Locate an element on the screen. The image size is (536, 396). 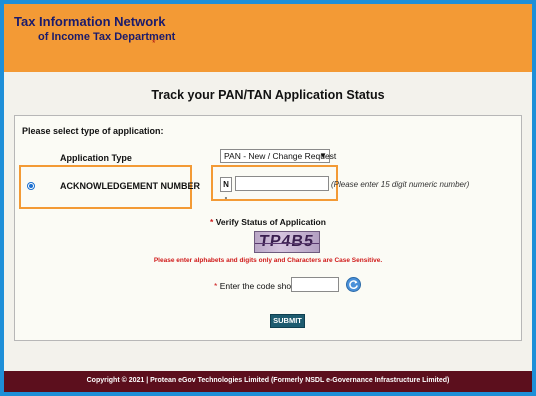
refresh-icon is located at coordinates (353, 284).